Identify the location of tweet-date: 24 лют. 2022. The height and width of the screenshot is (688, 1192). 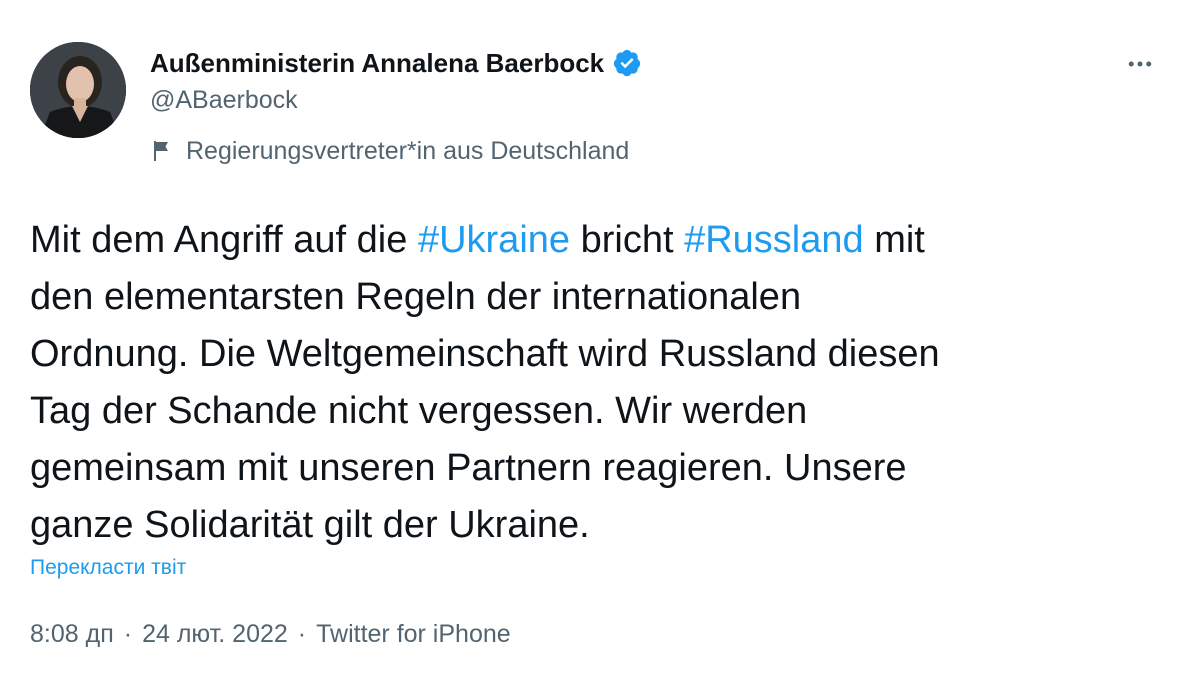
(215, 634).